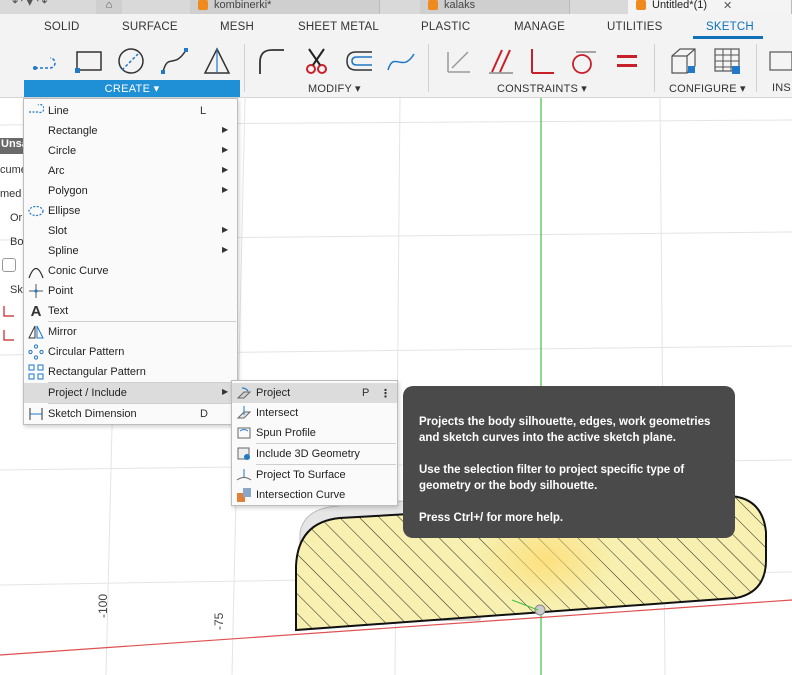 The image size is (792, 675). What do you see at coordinates (16, 242) in the screenshot?
I see `browser-row-bodies: Bo` at bounding box center [16, 242].